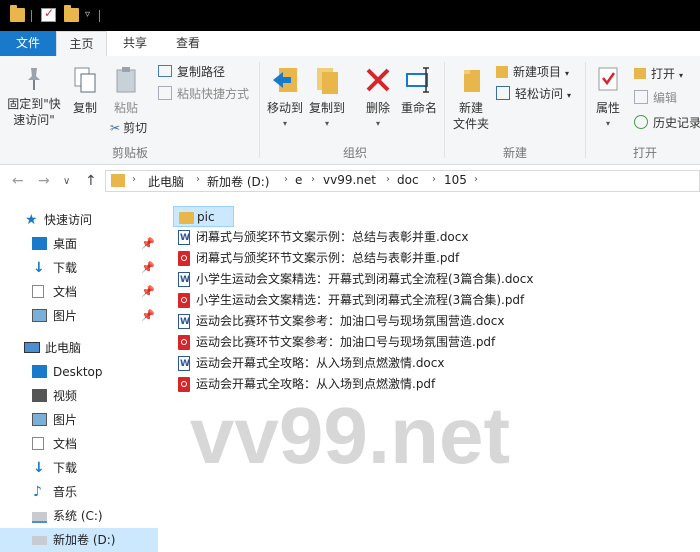  Describe the element at coordinates (569, 95) in the screenshot. I see `easy-access-dropdown-icon: ▾` at that location.